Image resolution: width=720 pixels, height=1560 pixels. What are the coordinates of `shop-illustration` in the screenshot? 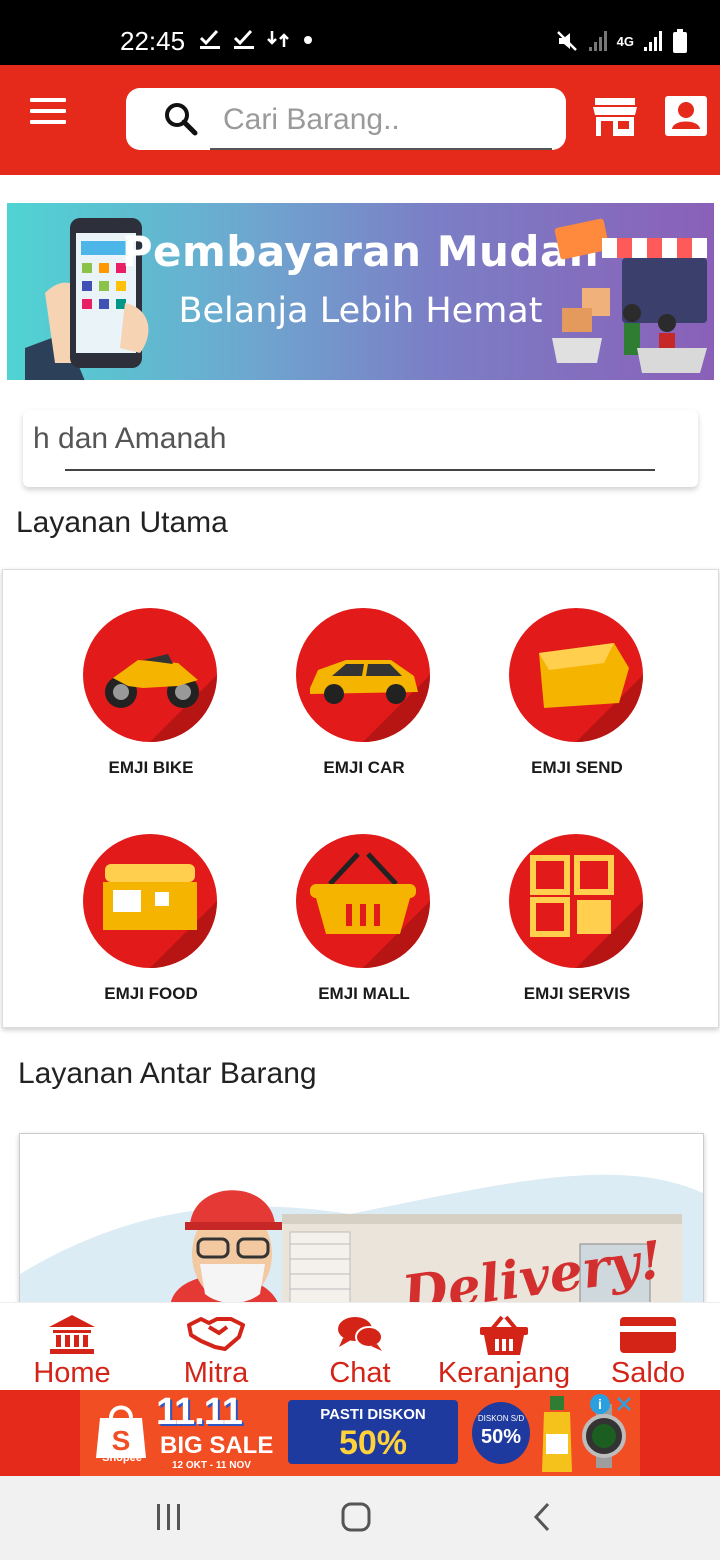 It's located at (629, 295).